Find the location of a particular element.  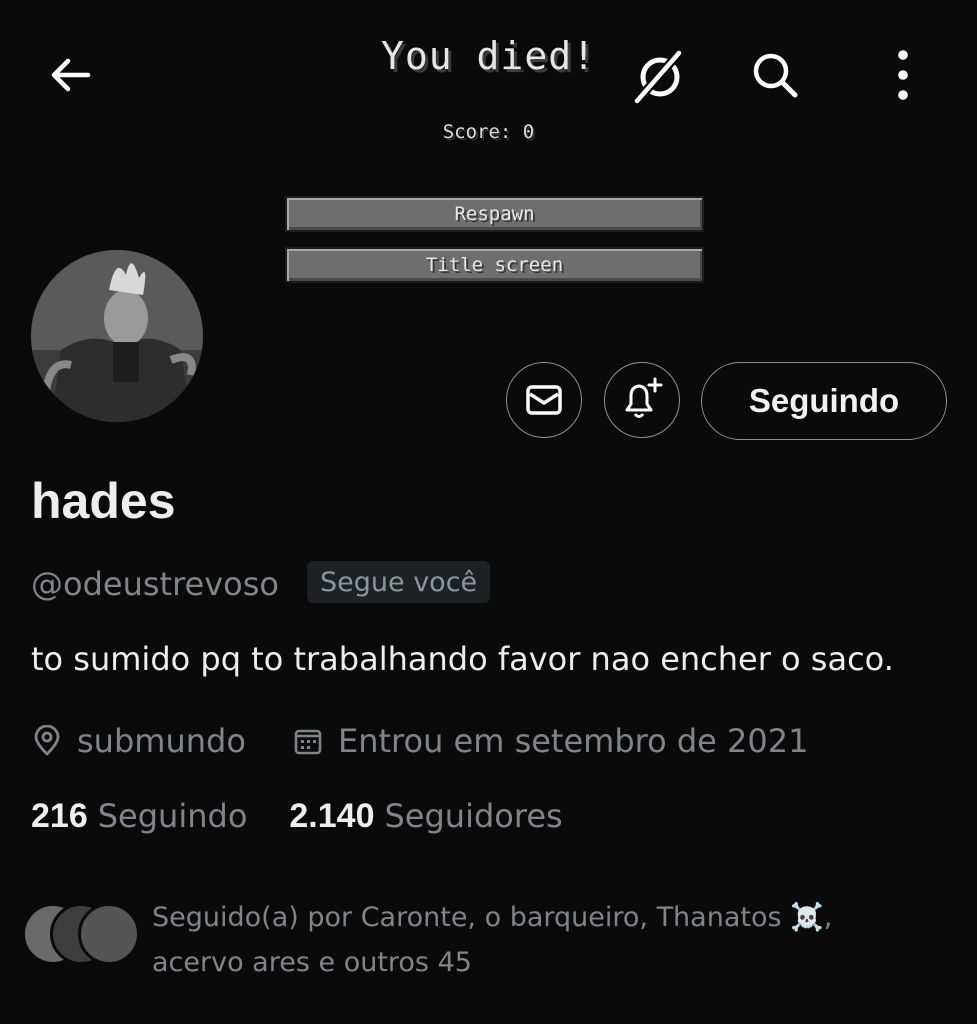

search-icon is located at coordinates (775, 75).